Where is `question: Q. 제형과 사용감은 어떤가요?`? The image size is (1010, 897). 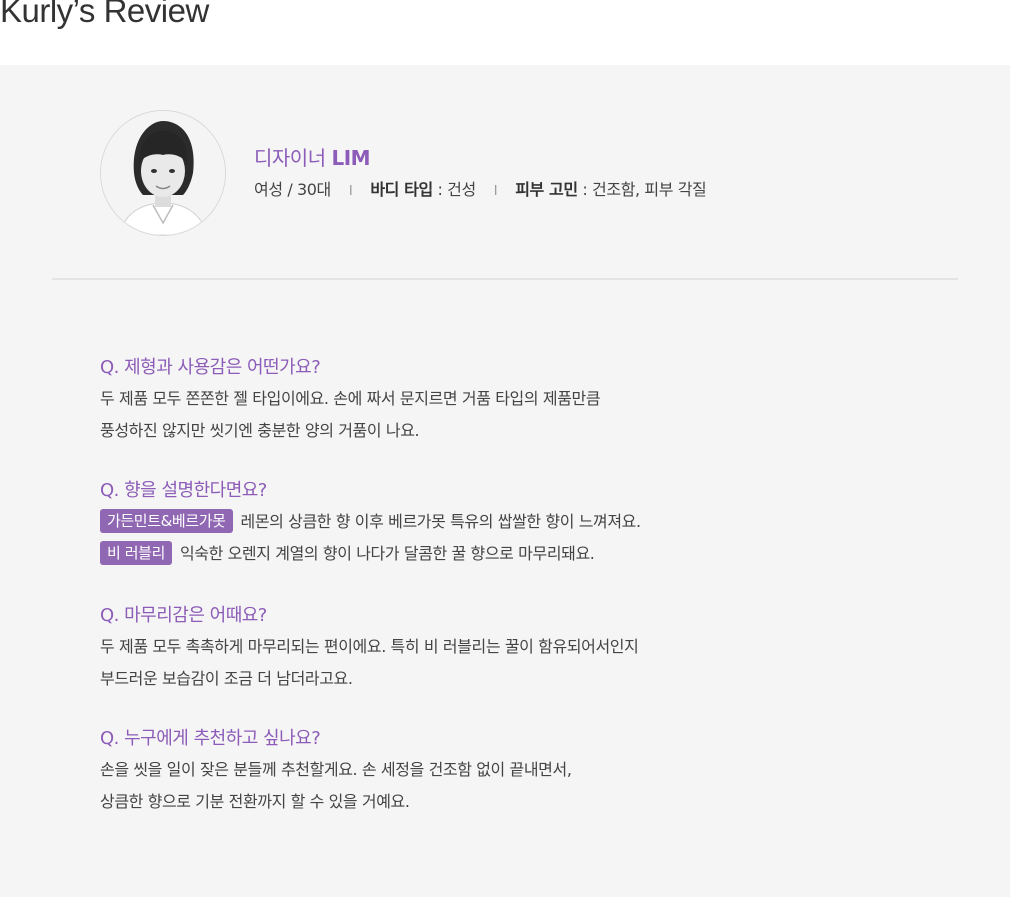
question: Q. 제형과 사용감은 어떤가요? is located at coordinates (210, 367).